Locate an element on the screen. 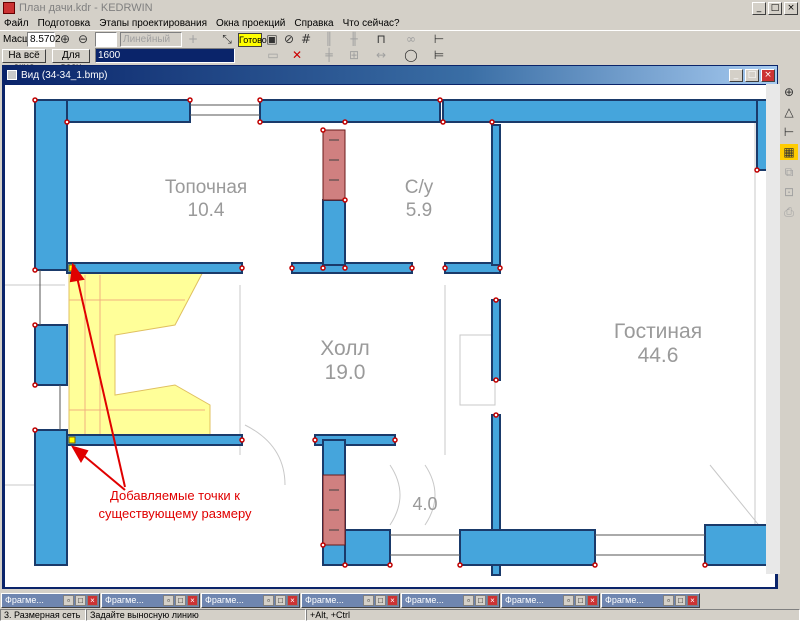  delete-dim-icon: ✕ is located at coordinates (297, 55).